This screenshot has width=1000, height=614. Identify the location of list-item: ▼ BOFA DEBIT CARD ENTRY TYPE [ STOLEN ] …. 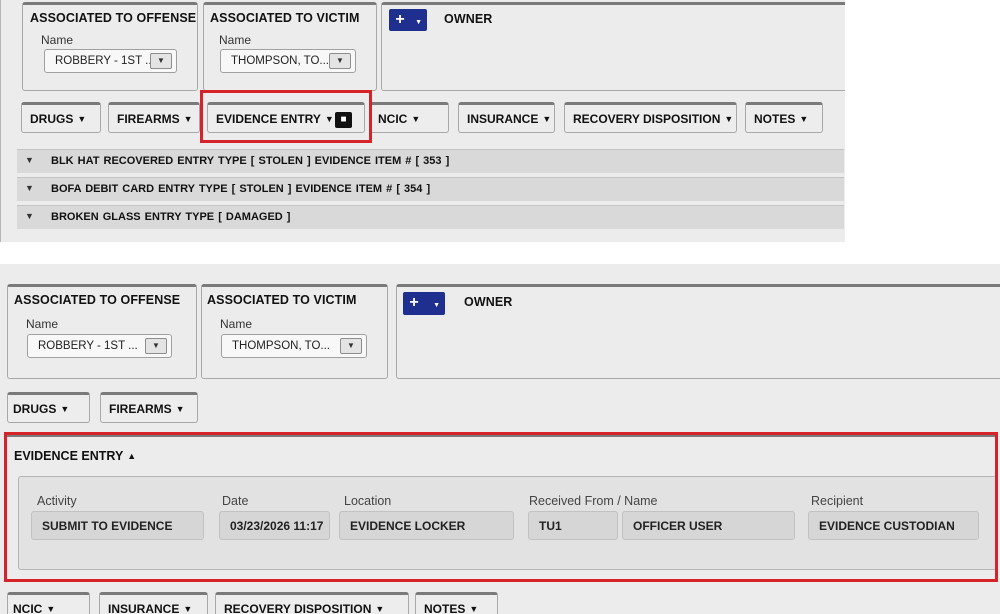
(430, 189).